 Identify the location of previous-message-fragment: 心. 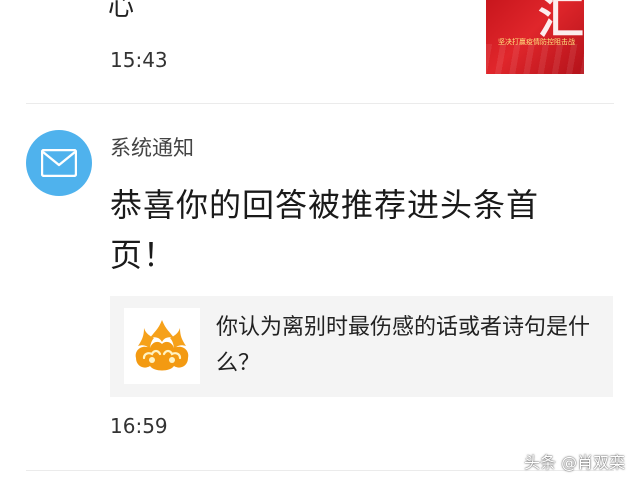
(121, 11).